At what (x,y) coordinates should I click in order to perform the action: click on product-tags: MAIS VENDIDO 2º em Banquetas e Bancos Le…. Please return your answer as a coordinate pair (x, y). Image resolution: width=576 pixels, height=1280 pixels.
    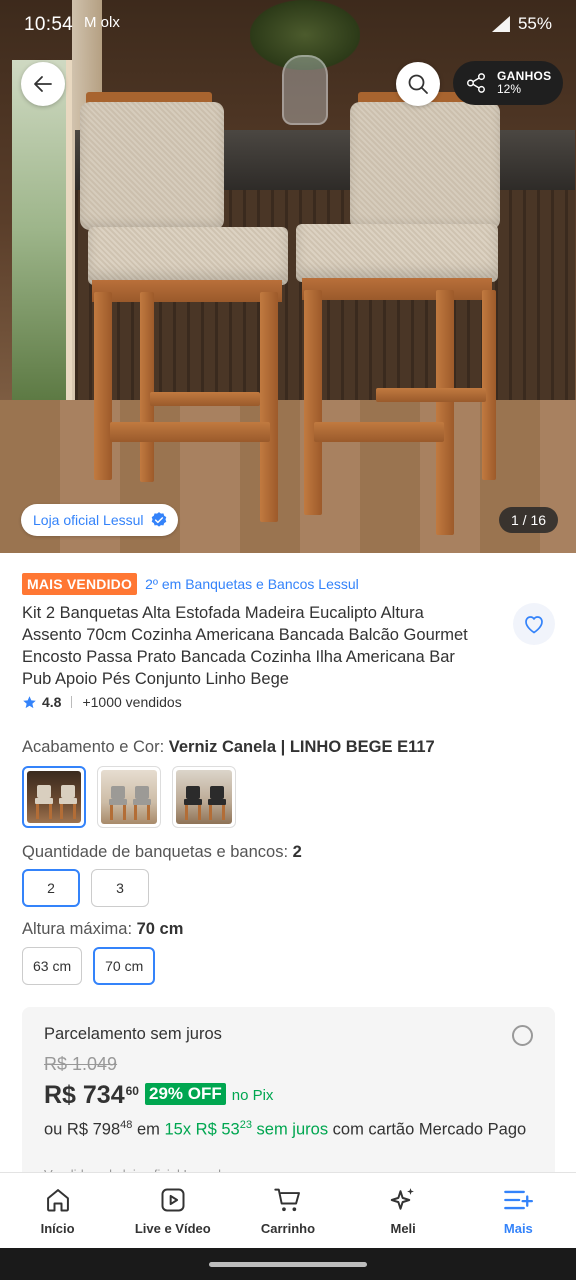
    Looking at the image, I should click on (190, 584).